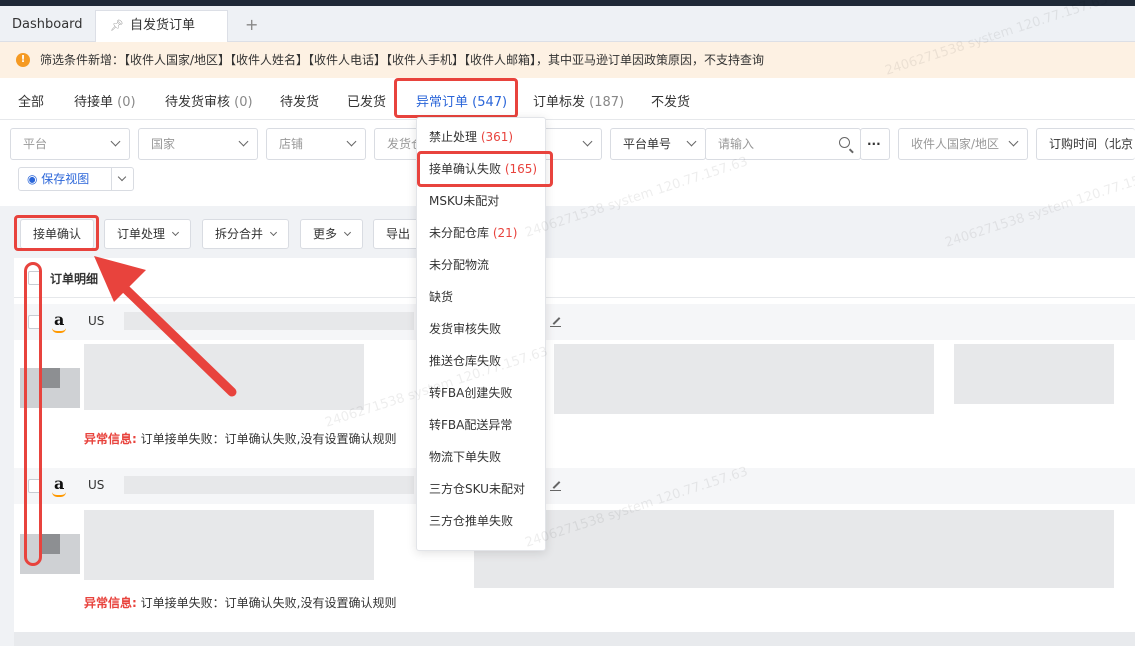 This screenshot has width=1135, height=646. Describe the element at coordinates (485, 169) in the screenshot. I see `annotation-box-confirm-failed` at that location.